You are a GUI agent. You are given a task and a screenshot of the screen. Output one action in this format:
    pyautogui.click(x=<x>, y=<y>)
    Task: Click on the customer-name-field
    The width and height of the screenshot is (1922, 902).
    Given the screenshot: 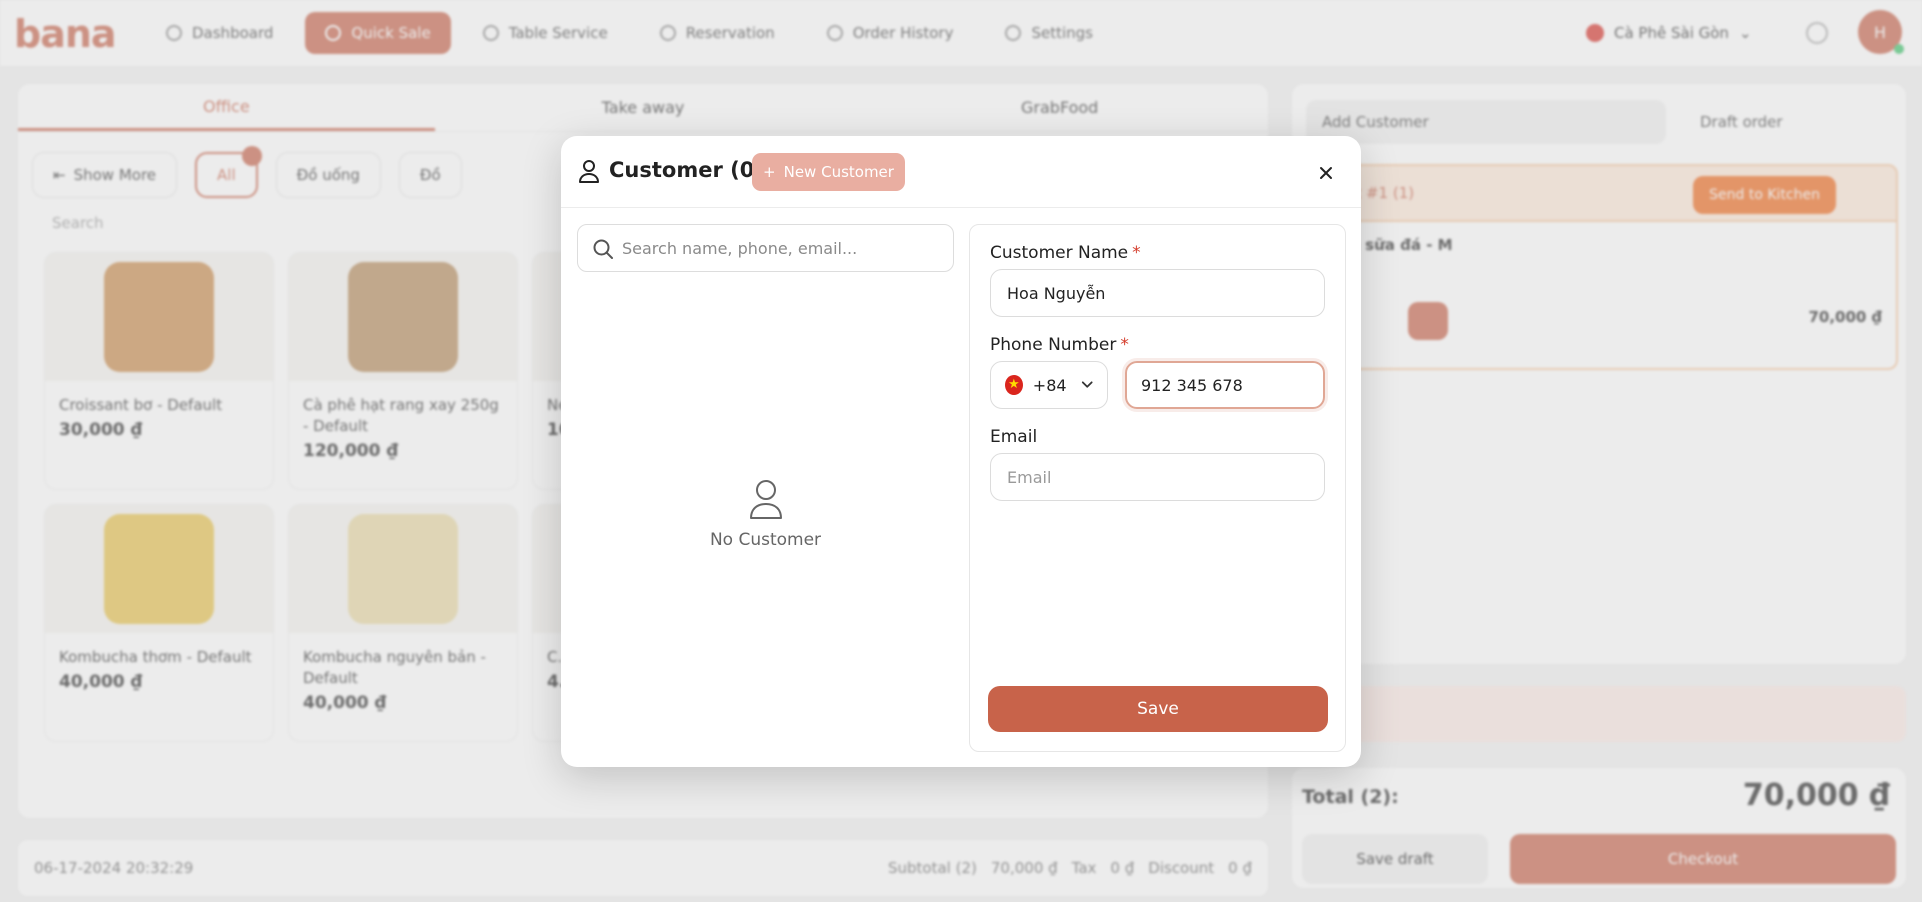 What is the action you would take?
    pyautogui.click(x=1157, y=293)
    